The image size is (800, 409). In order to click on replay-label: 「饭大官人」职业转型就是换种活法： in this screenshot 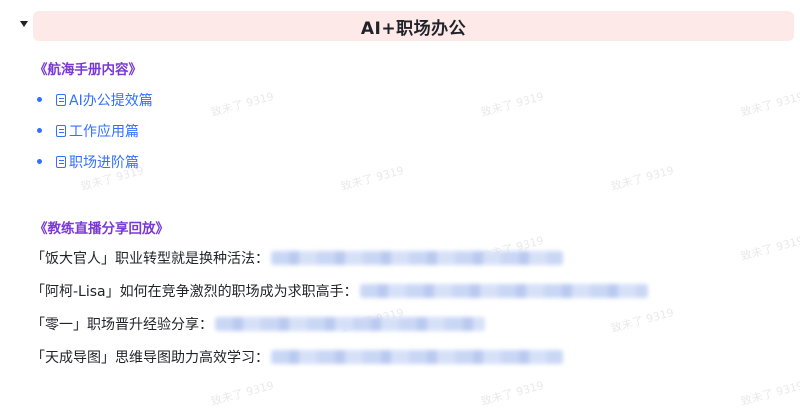, I will do `click(150, 258)`.